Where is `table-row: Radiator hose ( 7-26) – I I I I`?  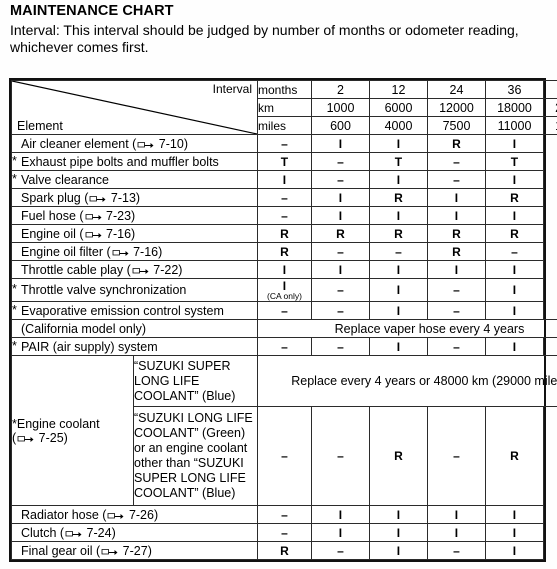 table-row: Radiator hose ( 7-26) – I I I I is located at coordinates (284, 514).